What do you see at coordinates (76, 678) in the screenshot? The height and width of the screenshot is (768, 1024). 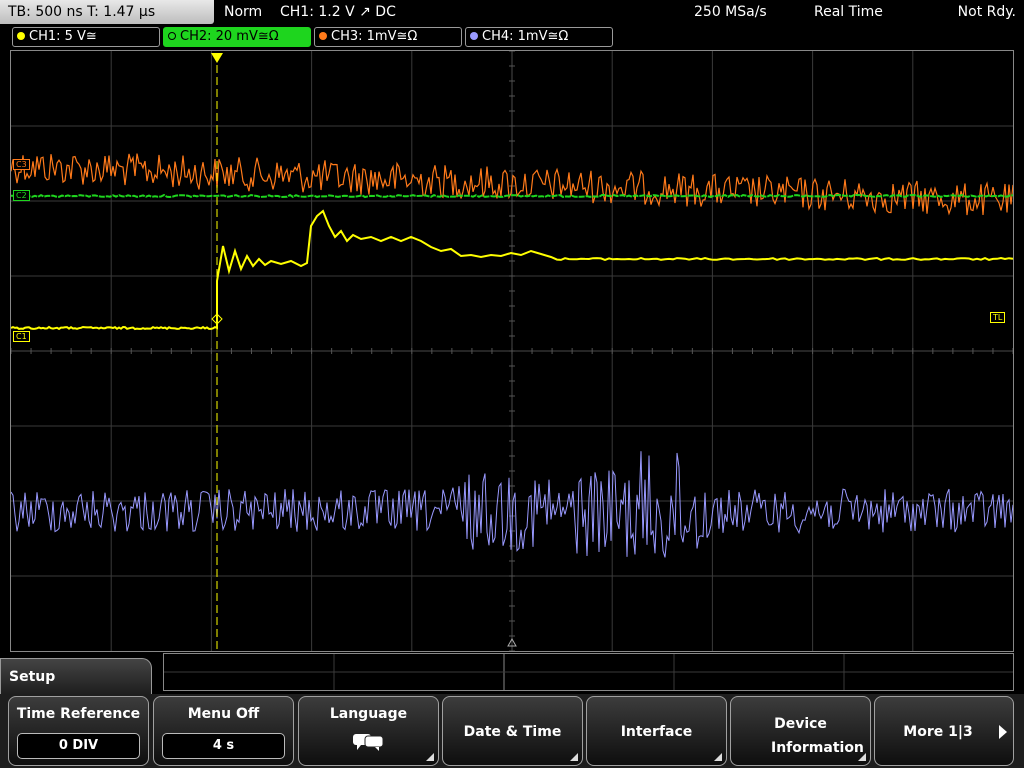 I see `menu-title-tab: Setup` at bounding box center [76, 678].